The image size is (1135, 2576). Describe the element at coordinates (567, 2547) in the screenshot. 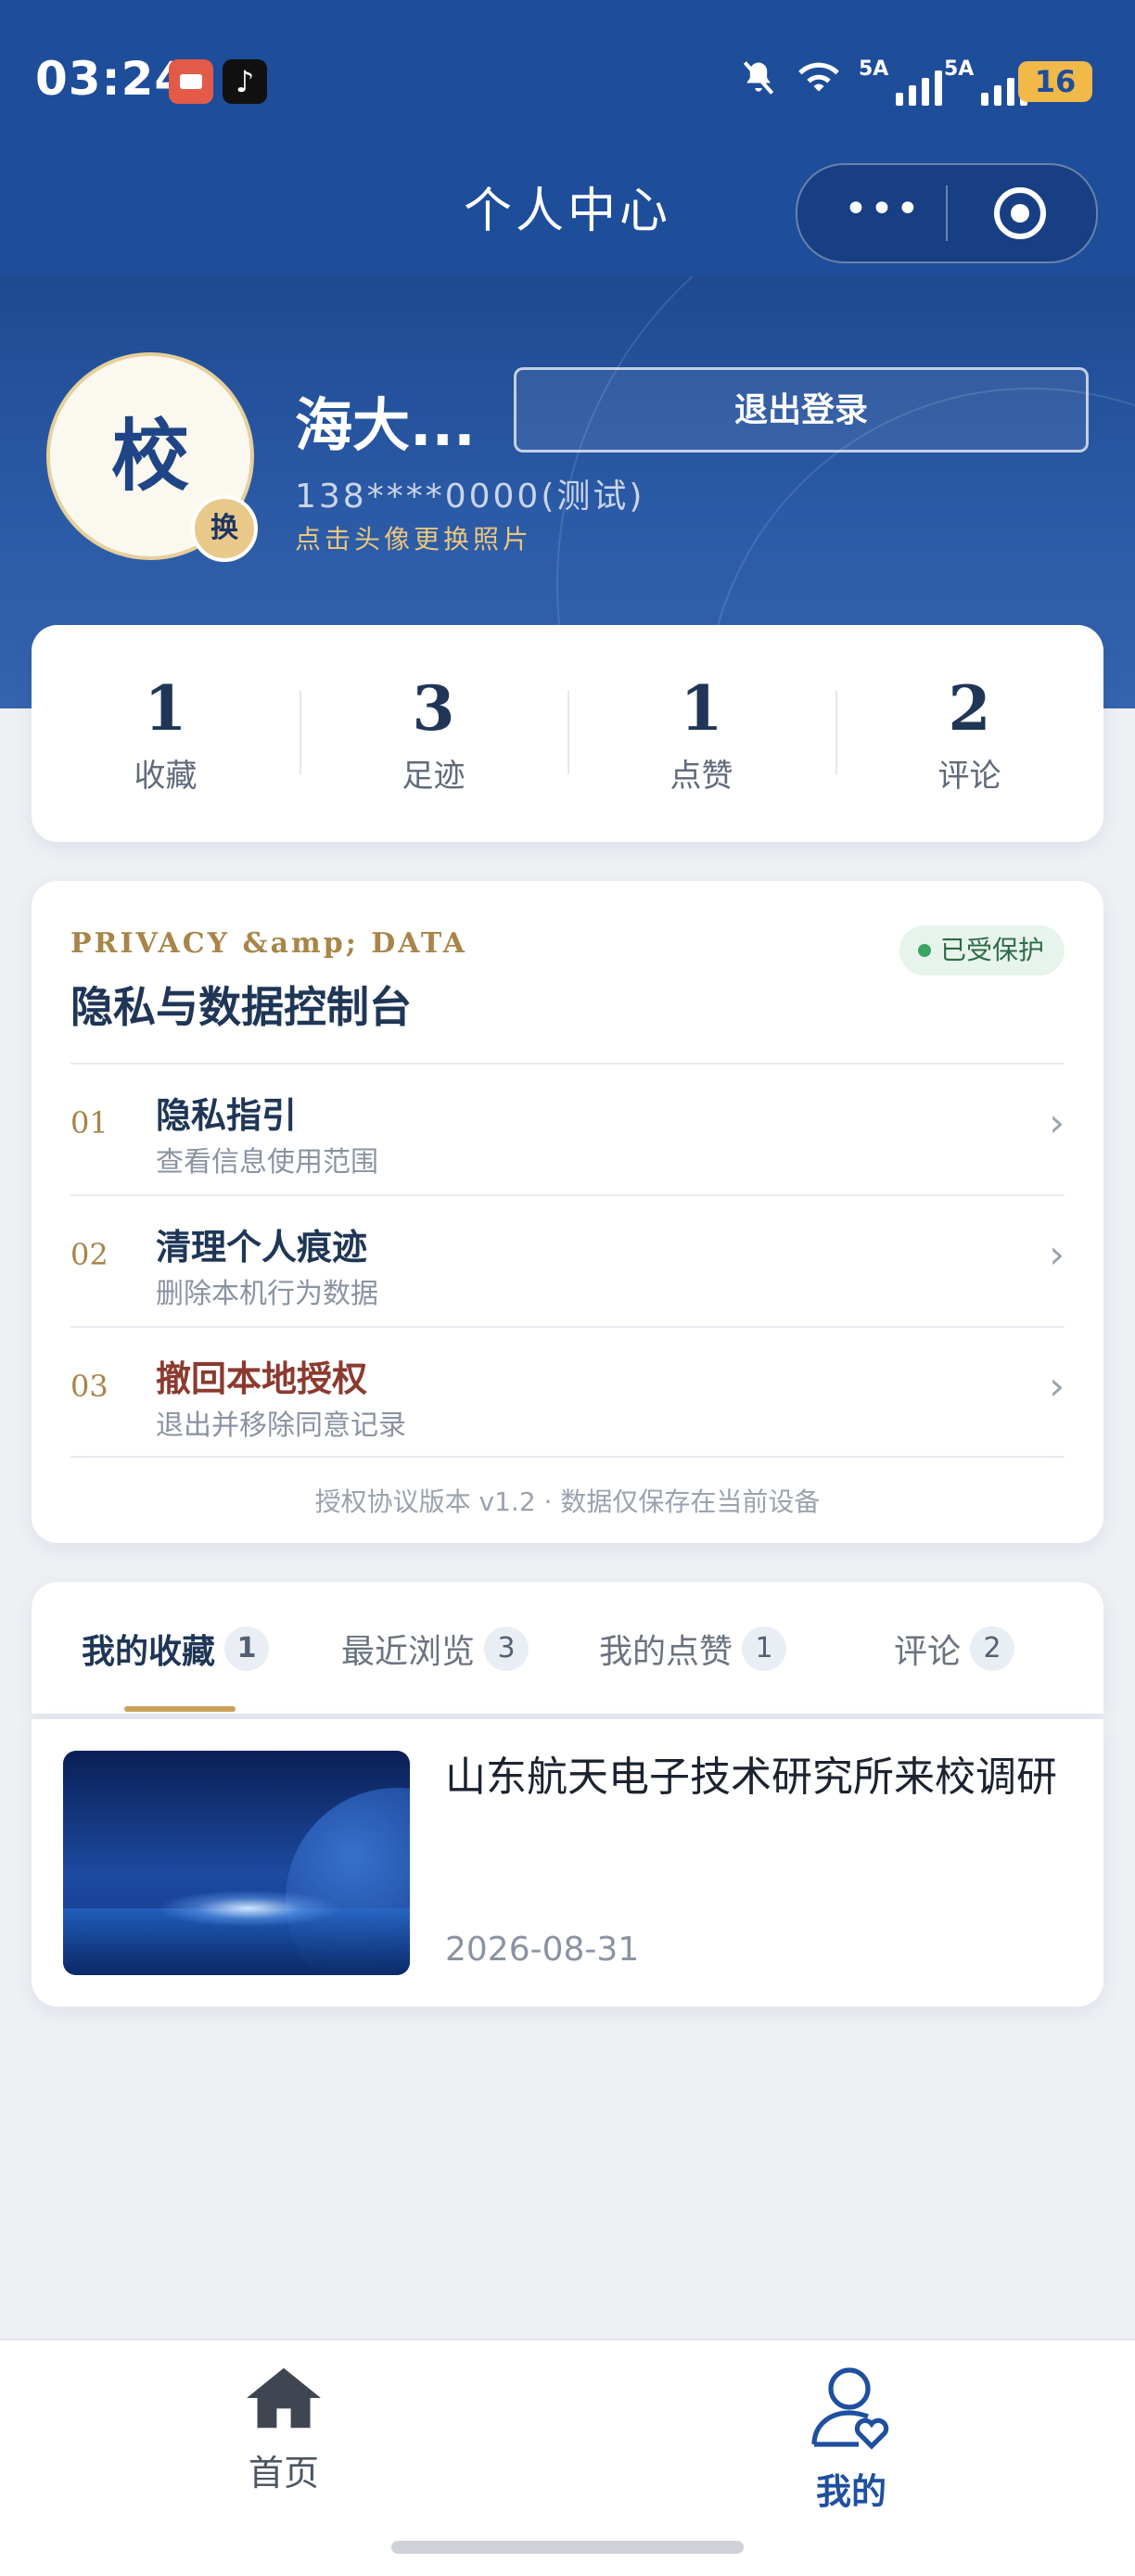

I see `home-indicator` at that location.